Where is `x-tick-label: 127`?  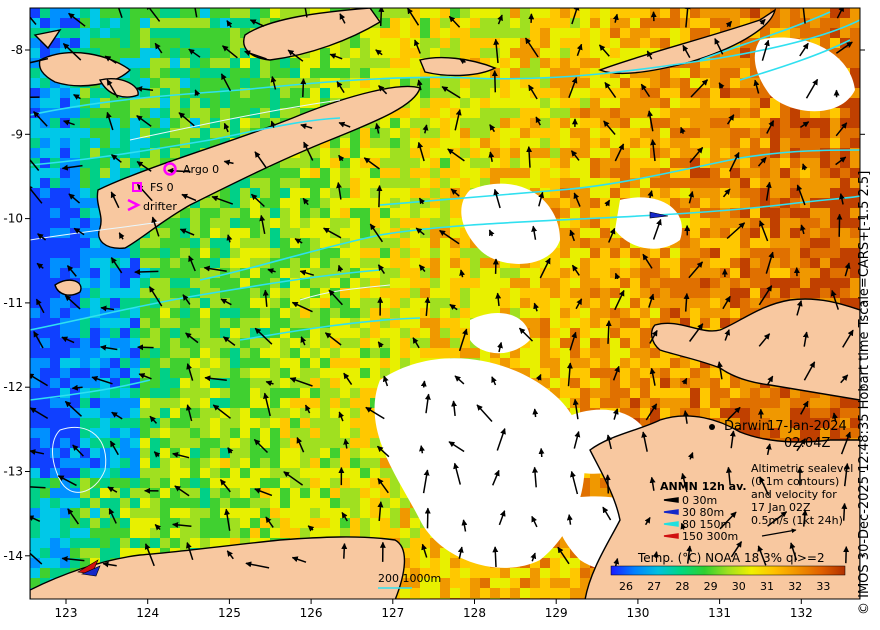 x-tick-label: 127 is located at coordinates (392, 613).